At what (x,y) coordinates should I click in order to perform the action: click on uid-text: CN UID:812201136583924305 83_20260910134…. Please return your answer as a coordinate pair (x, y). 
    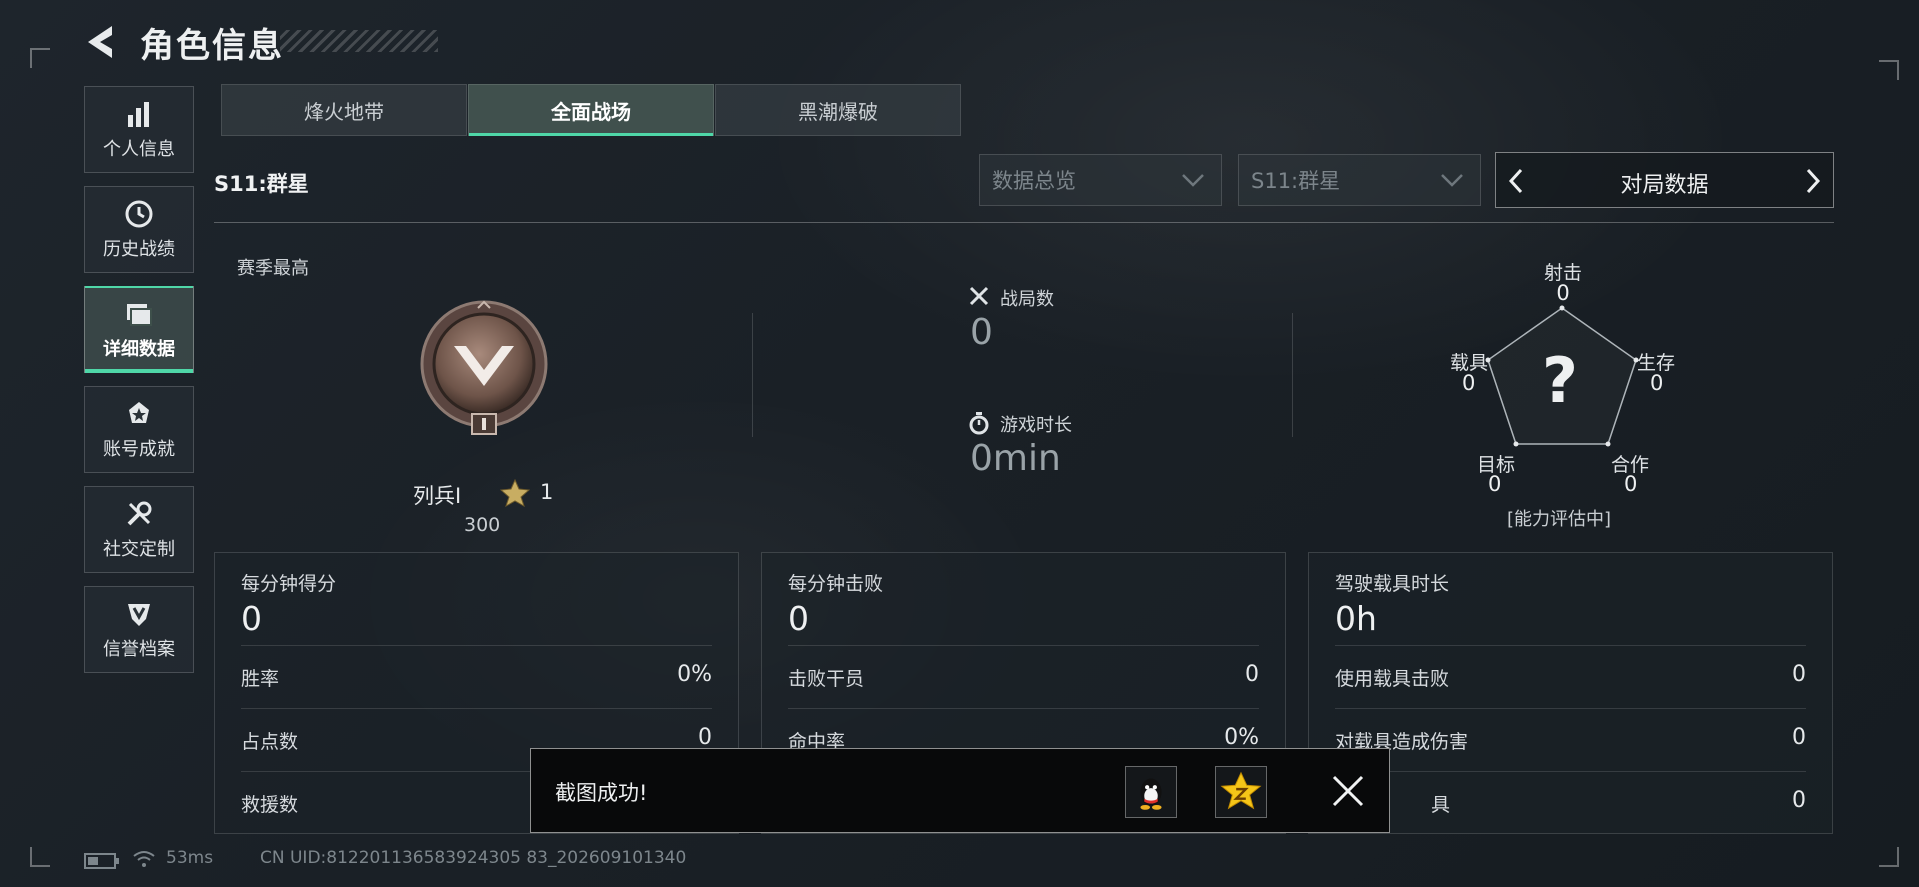
    Looking at the image, I should click on (473, 858).